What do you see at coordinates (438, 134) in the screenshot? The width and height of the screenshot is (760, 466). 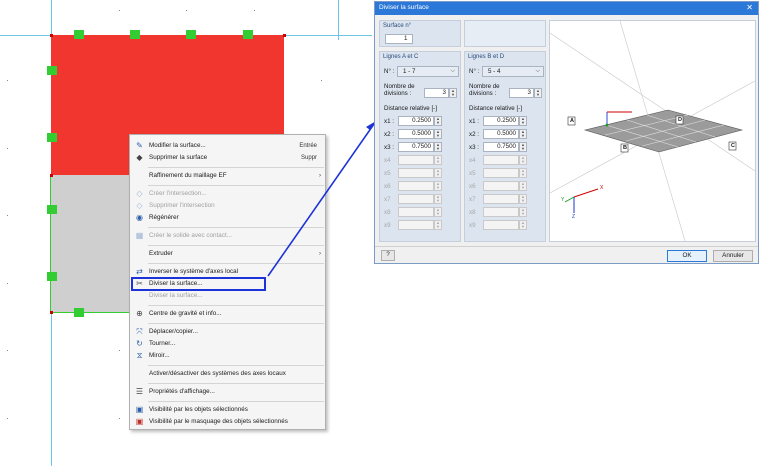 I see `ac-x2-spinner: ▲ ▼` at bounding box center [438, 134].